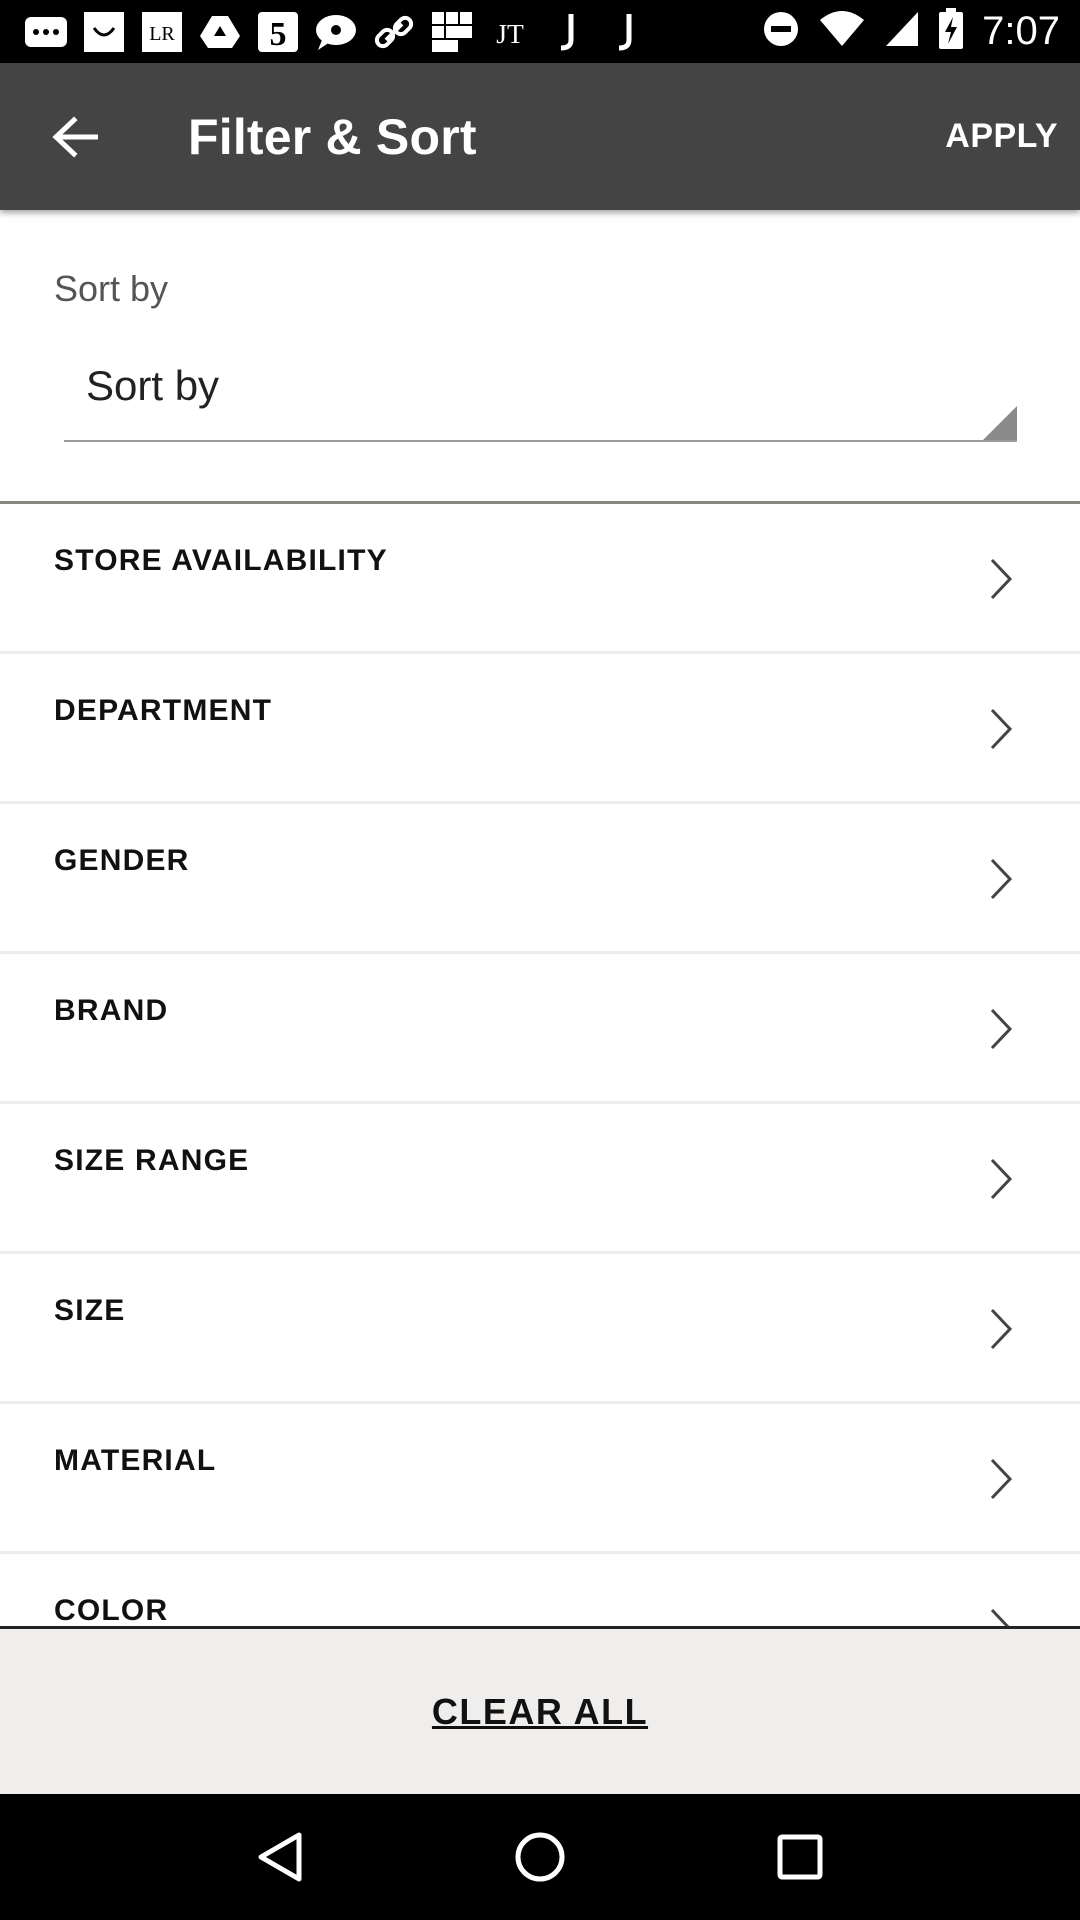  I want to click on kohls-icon, so click(104, 32).